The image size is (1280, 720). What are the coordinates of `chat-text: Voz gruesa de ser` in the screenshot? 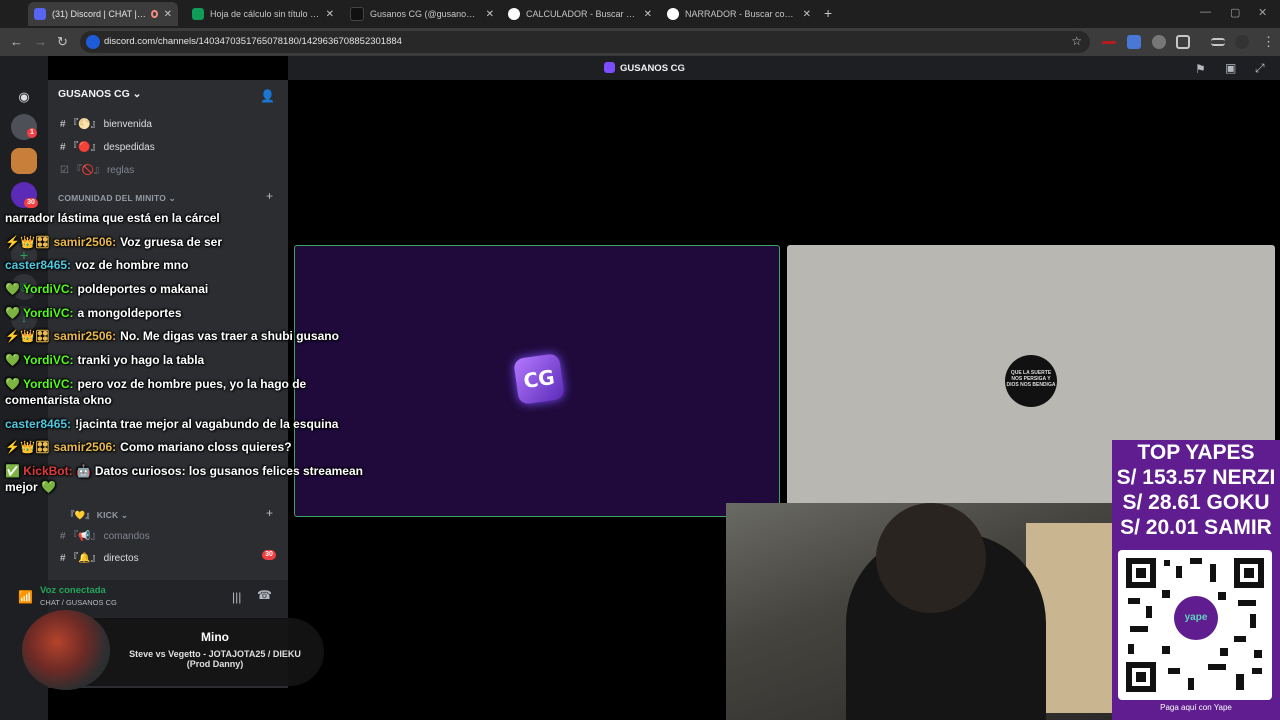 It's located at (171, 241).